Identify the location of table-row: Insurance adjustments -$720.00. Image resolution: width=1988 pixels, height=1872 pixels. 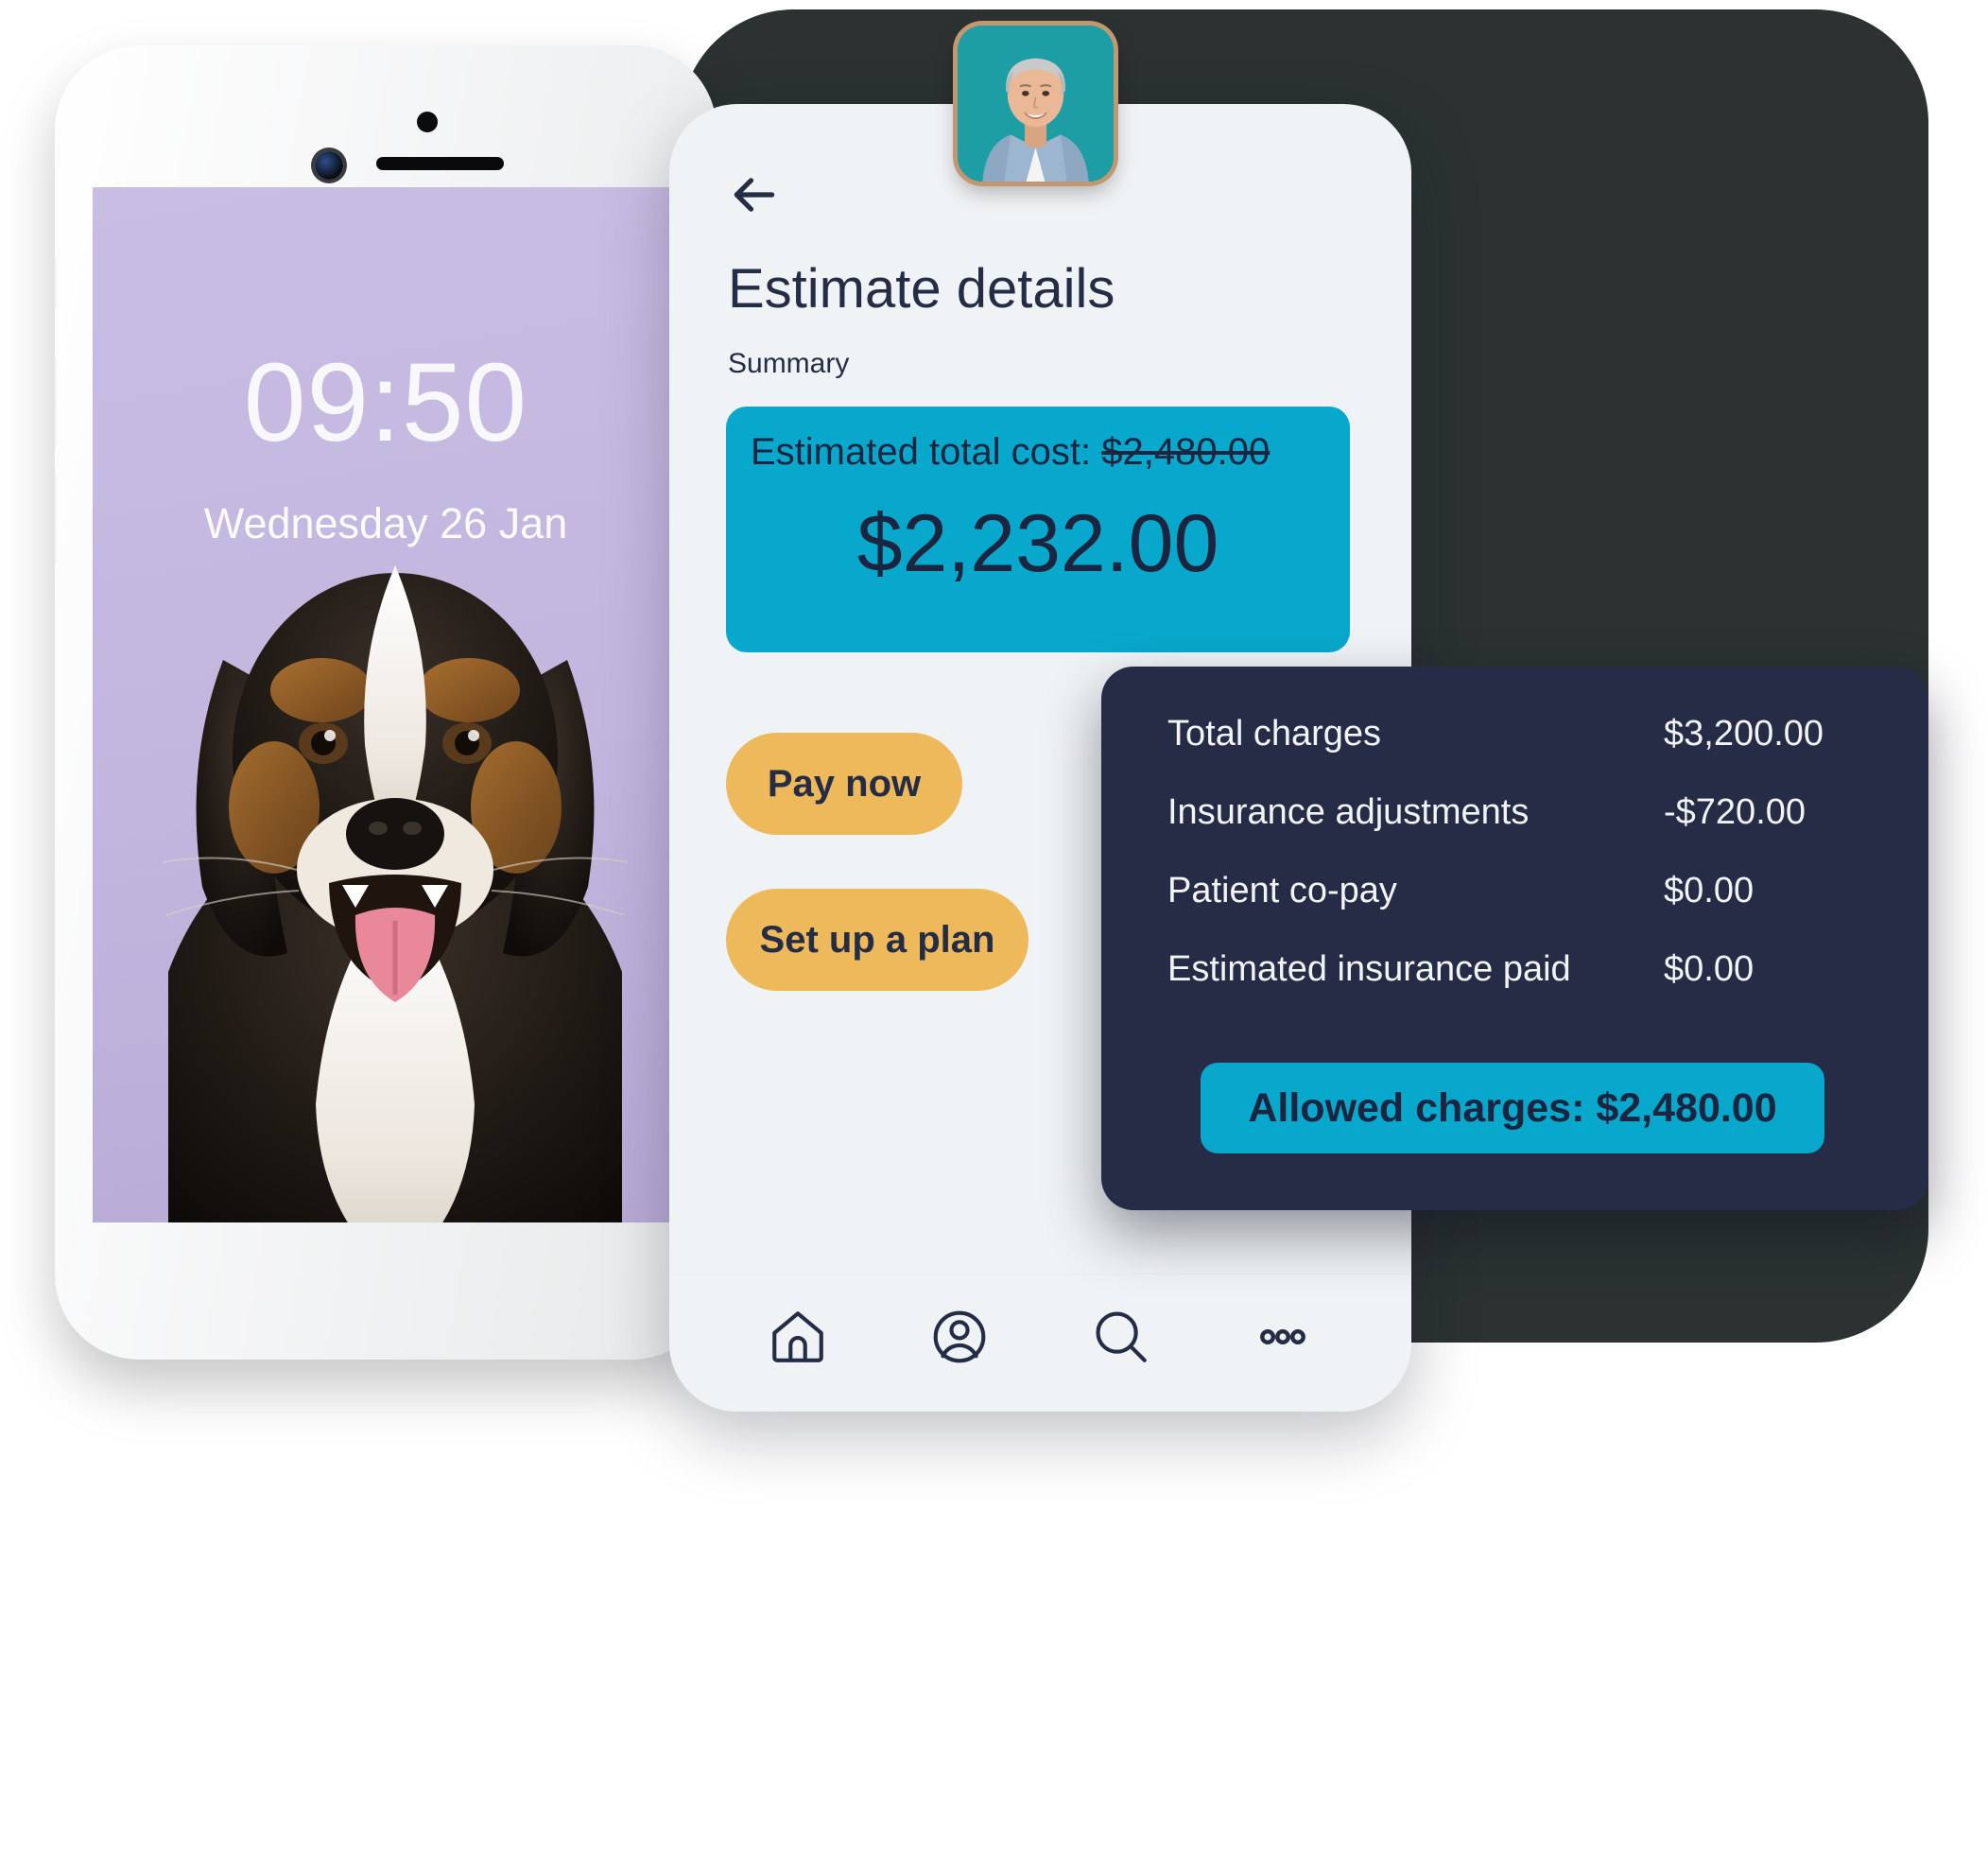
(1514, 812).